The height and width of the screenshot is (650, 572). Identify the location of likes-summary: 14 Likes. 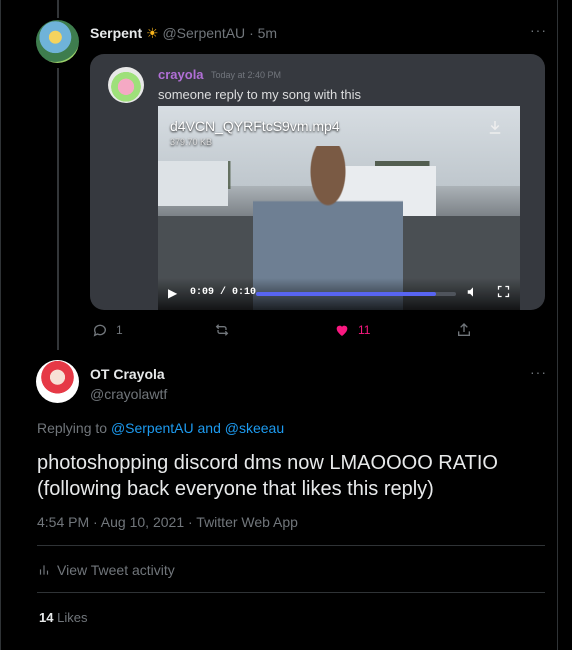
(63, 617).